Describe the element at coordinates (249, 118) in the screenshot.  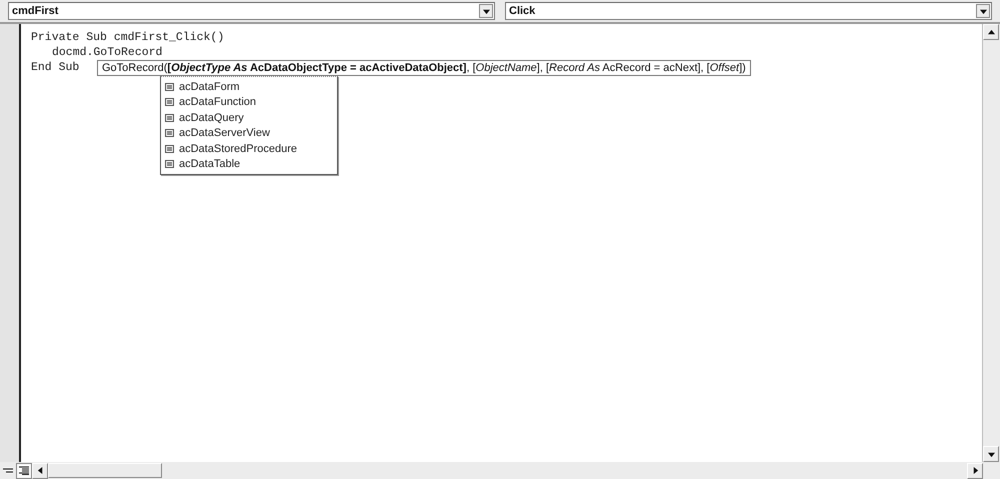
I see `member-list-item: acDataQuery` at that location.